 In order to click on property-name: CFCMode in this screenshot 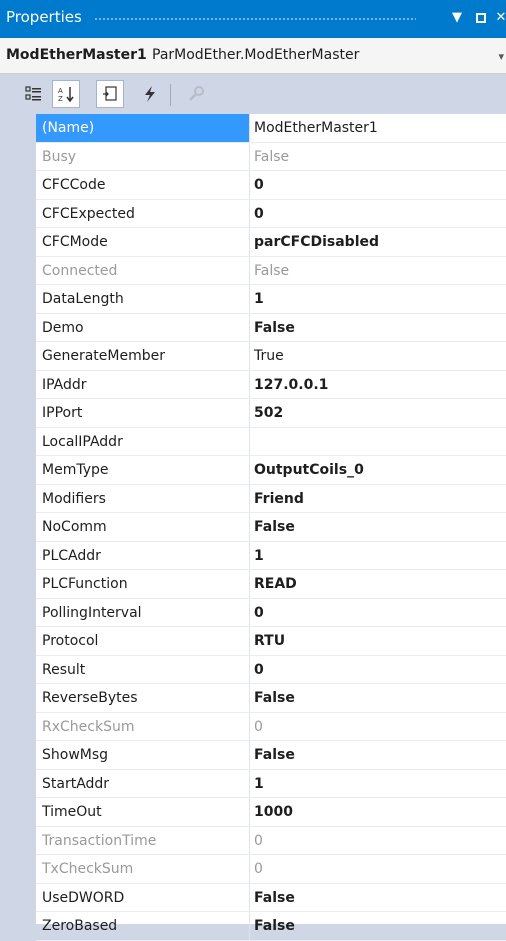, I will do `click(143, 242)`.